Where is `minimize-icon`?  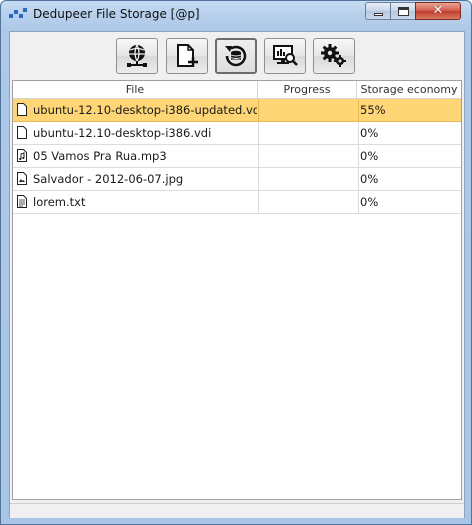 minimize-icon is located at coordinates (378, 11).